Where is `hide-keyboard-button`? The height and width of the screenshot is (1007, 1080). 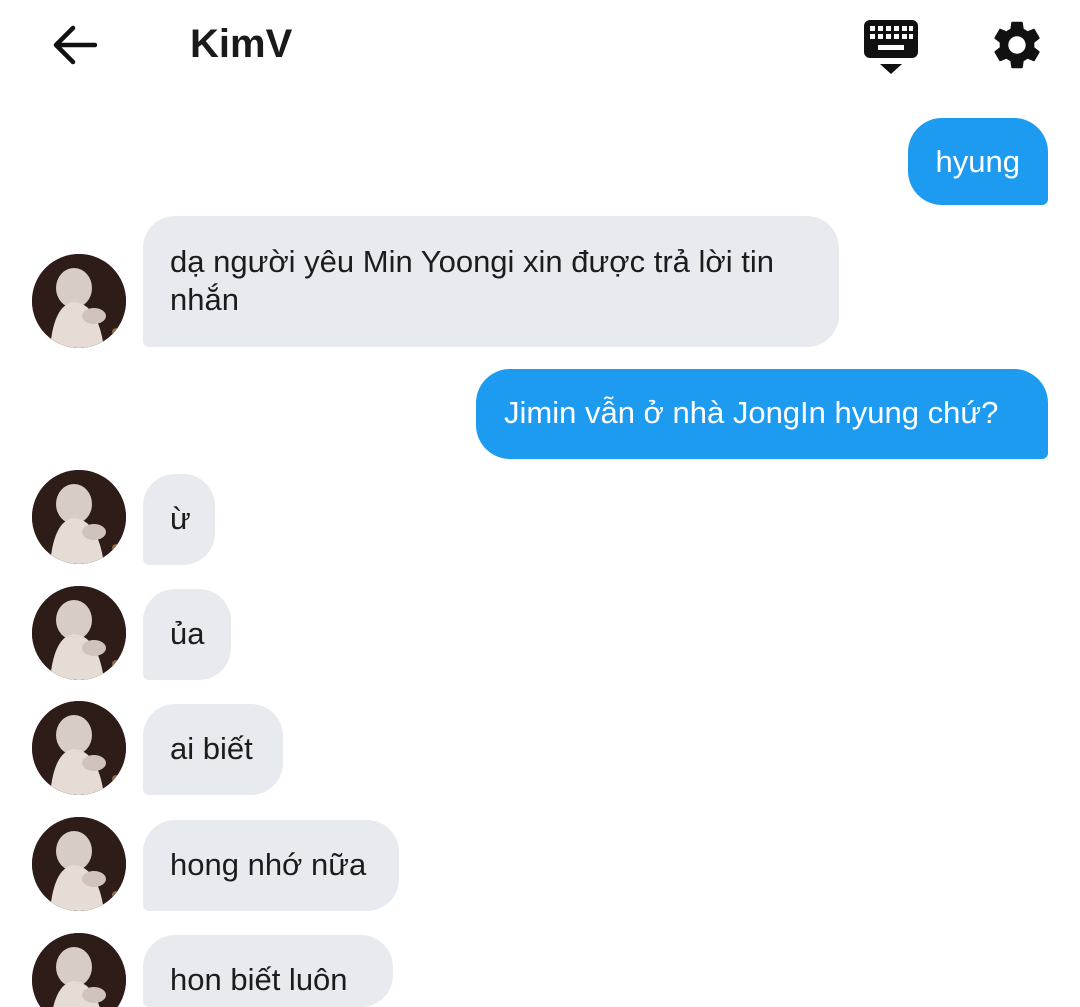 hide-keyboard-button is located at coordinates (891, 47).